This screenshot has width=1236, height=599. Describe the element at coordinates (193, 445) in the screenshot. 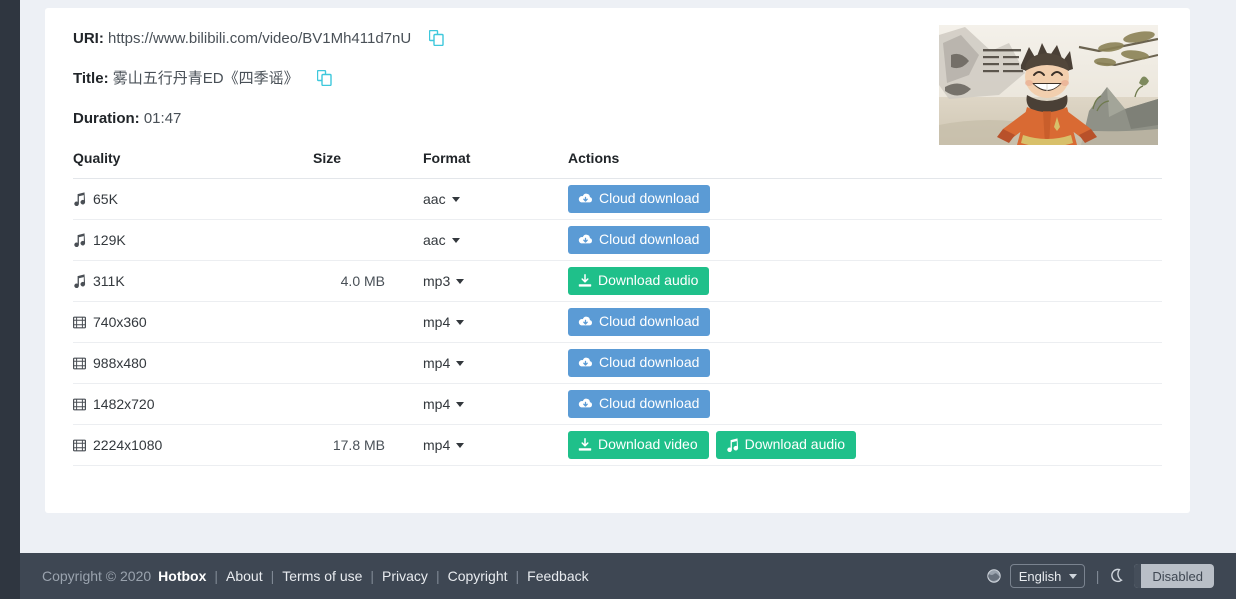

I see `cell-quality: 2224x1080` at that location.